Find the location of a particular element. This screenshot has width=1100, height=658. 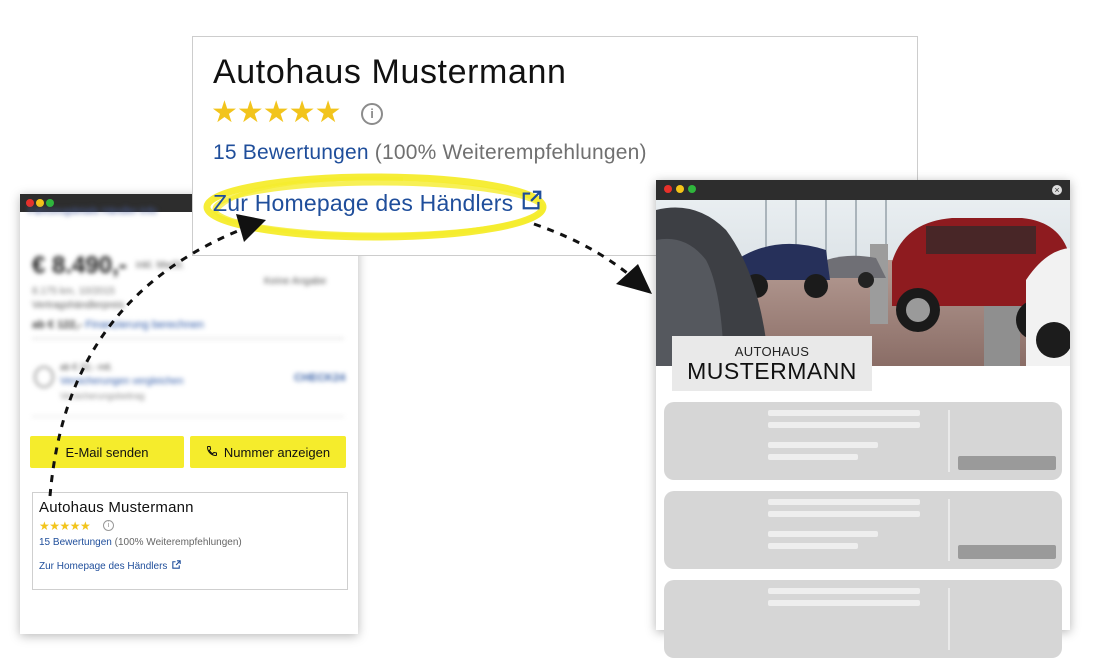

send-email-button: E-Mail senden is located at coordinates (107, 452).